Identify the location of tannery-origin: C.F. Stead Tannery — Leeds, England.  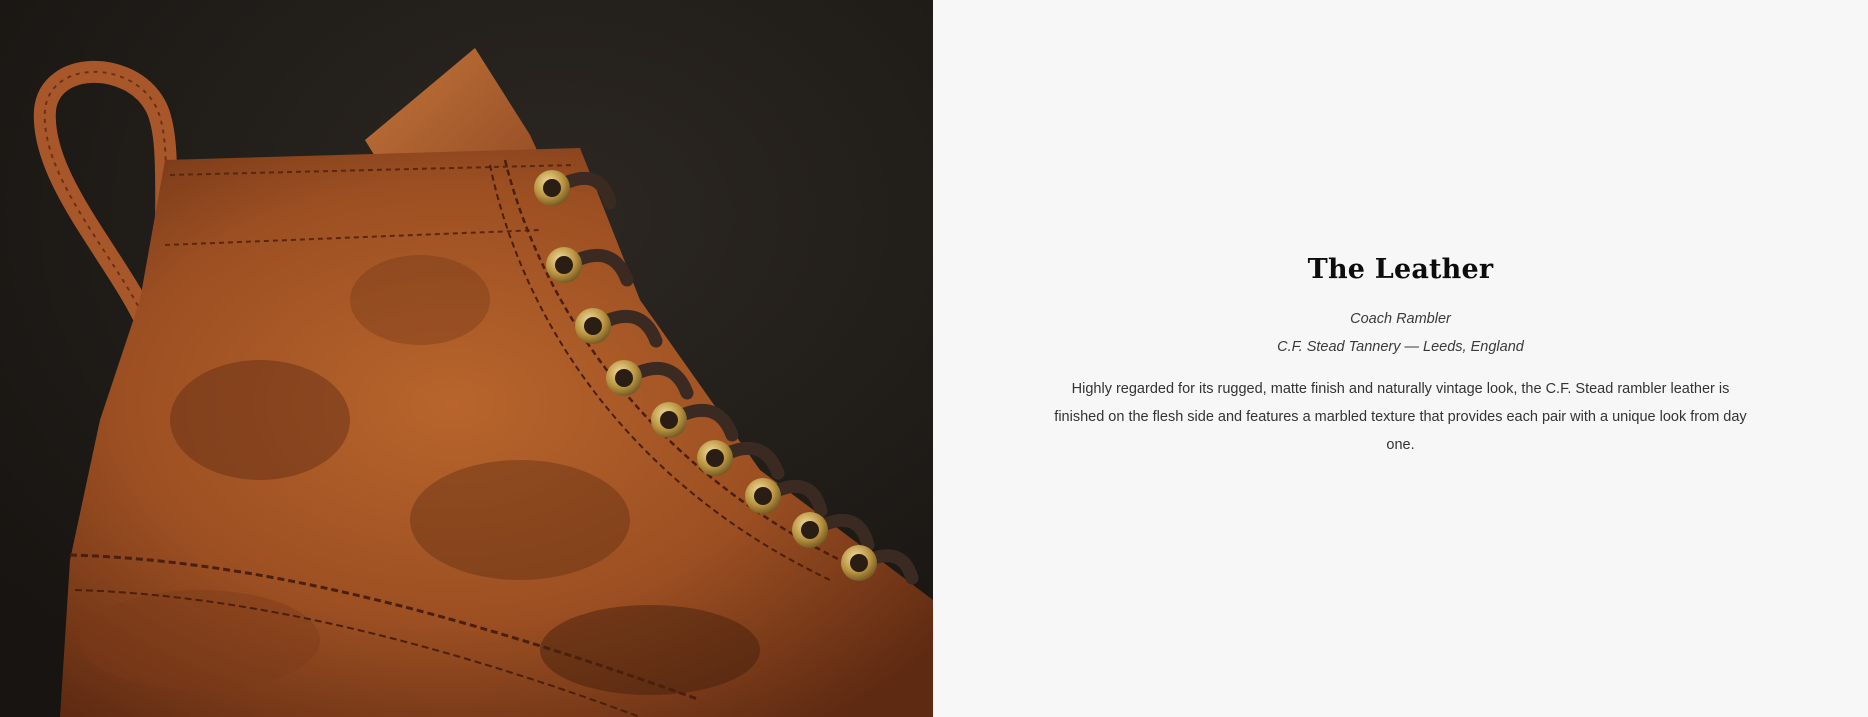
(1400, 346).